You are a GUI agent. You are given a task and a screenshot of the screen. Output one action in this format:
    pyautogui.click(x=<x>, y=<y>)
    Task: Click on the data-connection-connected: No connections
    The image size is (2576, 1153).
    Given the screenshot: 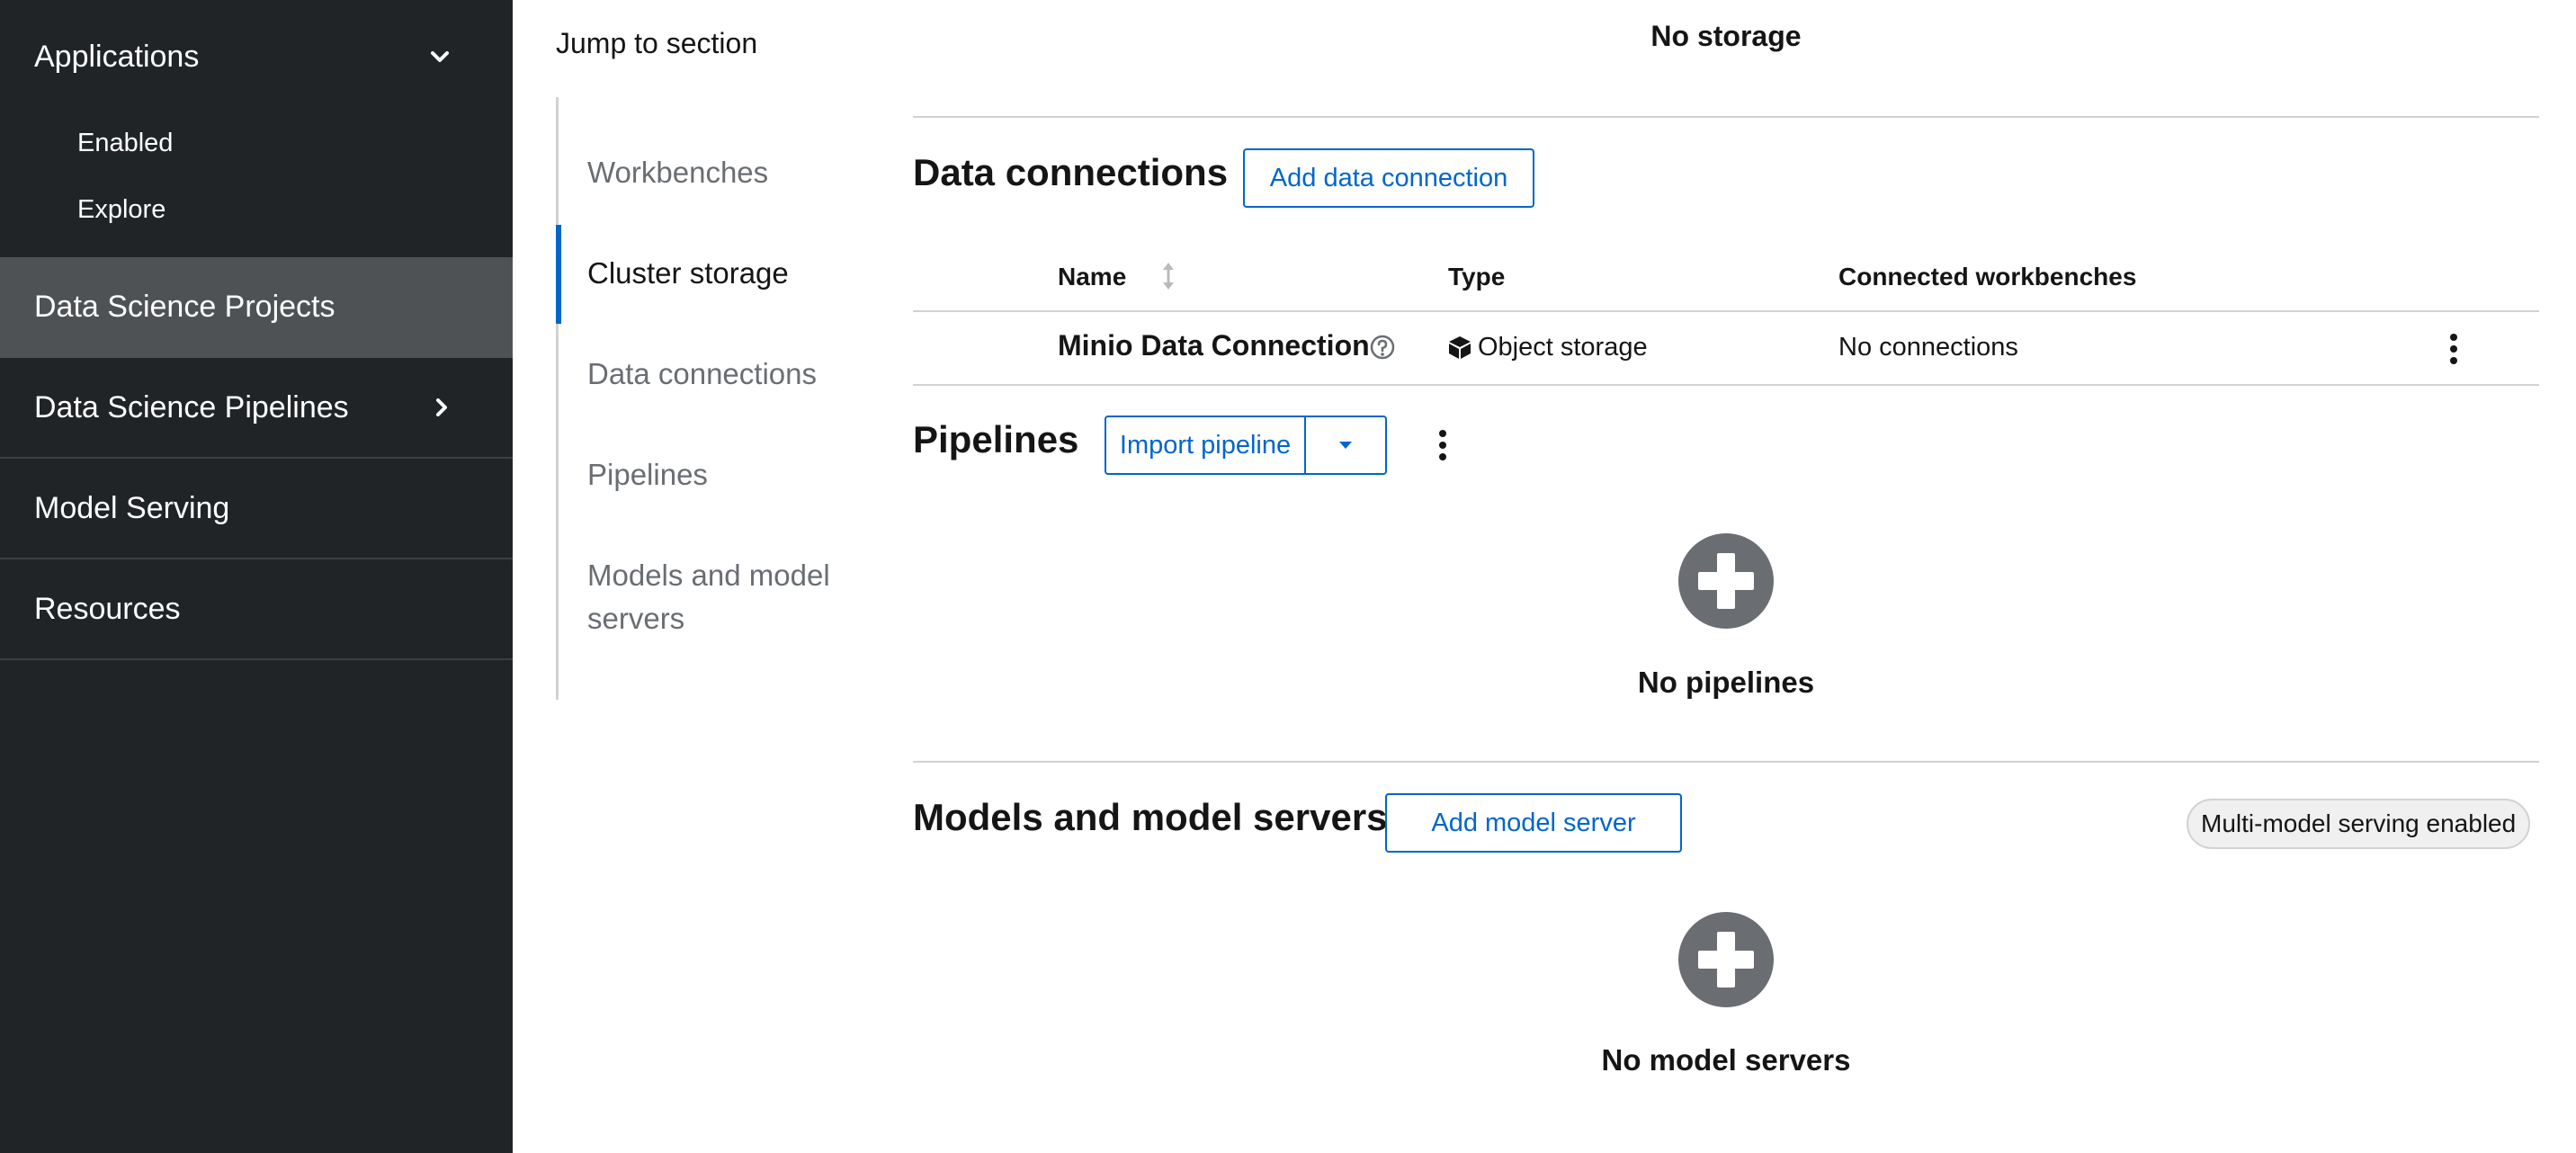 What is the action you would take?
    pyautogui.click(x=1928, y=347)
    